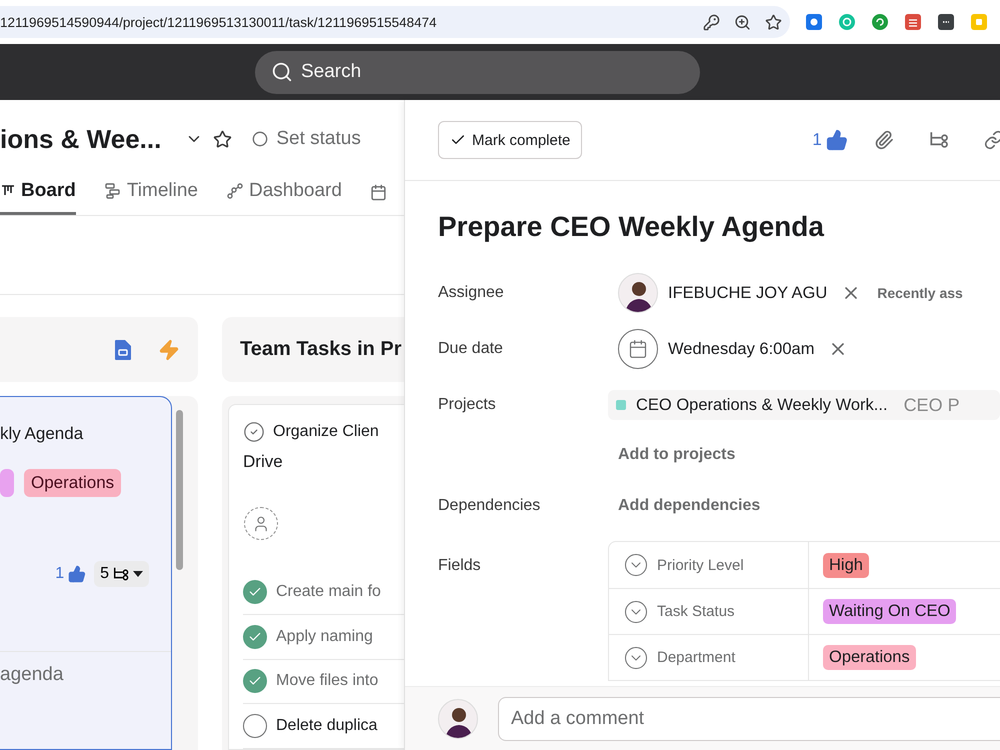  Describe the element at coordinates (138, 574) in the screenshot. I see `caret-icon` at that location.